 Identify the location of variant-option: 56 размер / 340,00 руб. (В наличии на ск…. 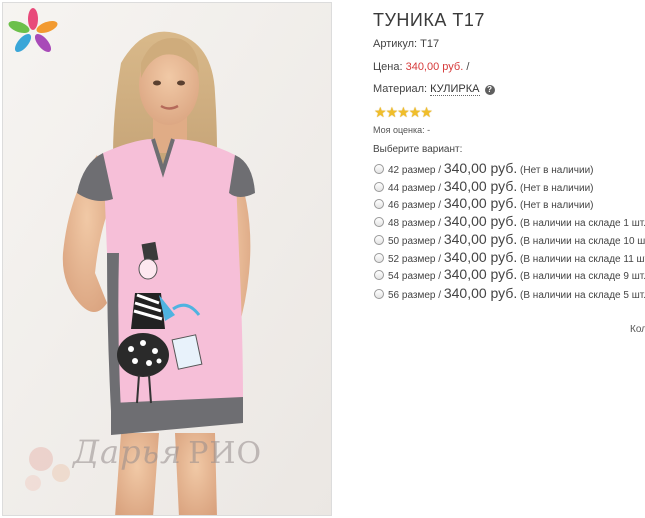
(509, 293).